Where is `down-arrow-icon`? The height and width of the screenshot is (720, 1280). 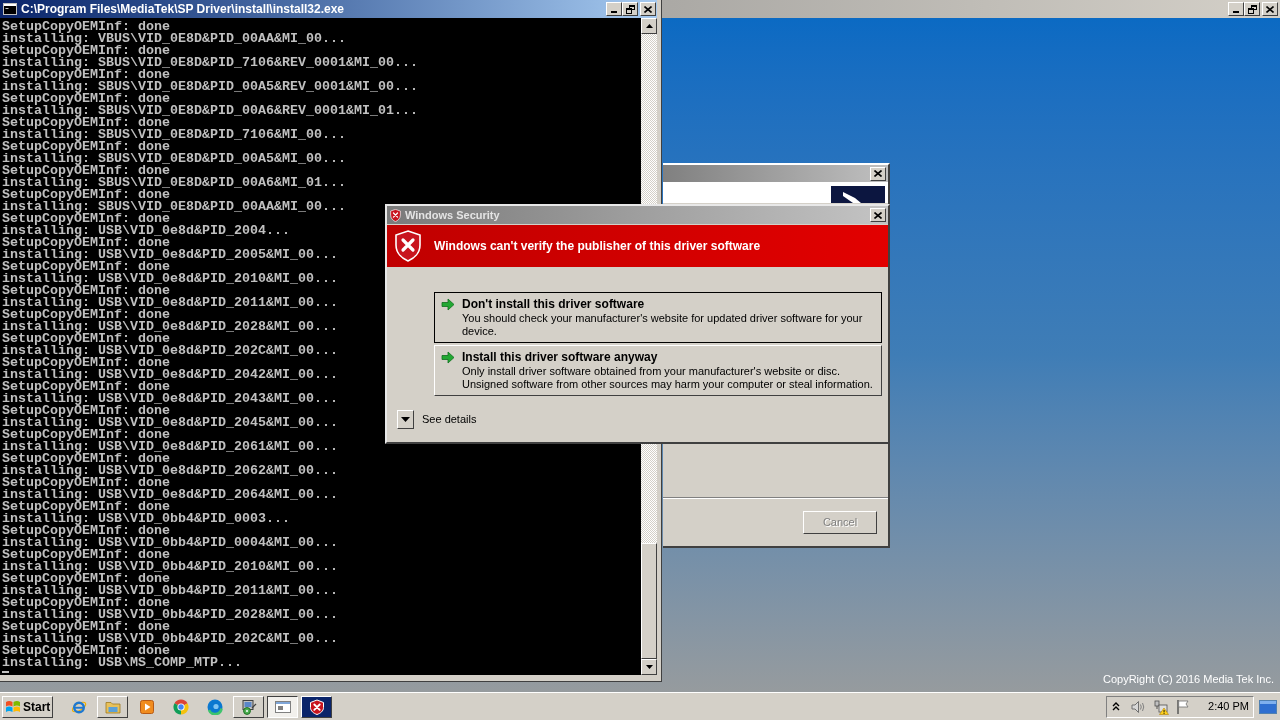
down-arrow-icon is located at coordinates (649, 667).